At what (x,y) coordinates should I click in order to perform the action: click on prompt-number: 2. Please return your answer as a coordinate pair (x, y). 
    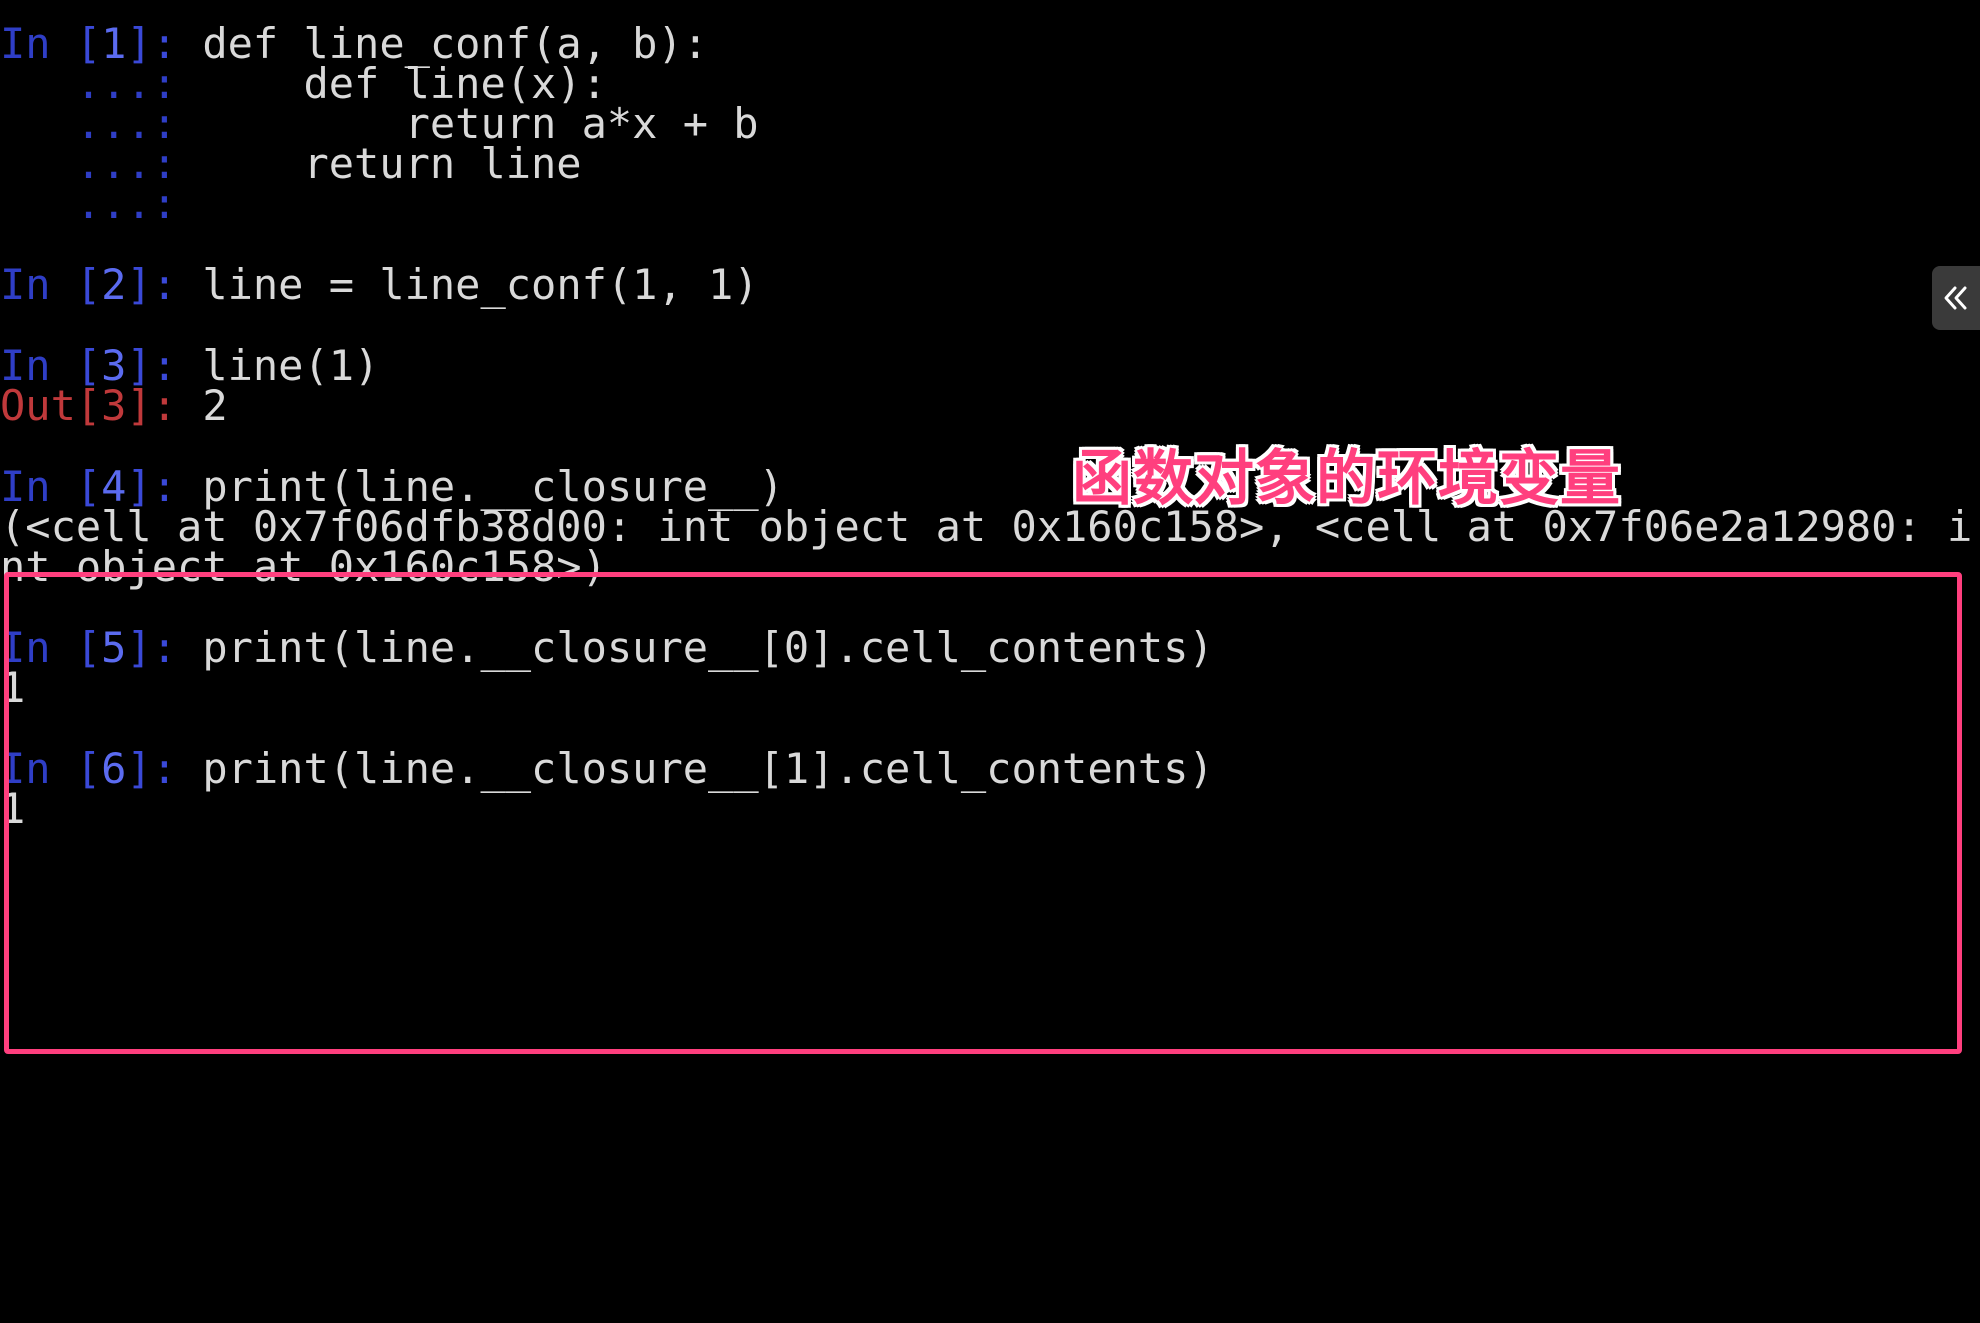
    Looking at the image, I should click on (114, 284).